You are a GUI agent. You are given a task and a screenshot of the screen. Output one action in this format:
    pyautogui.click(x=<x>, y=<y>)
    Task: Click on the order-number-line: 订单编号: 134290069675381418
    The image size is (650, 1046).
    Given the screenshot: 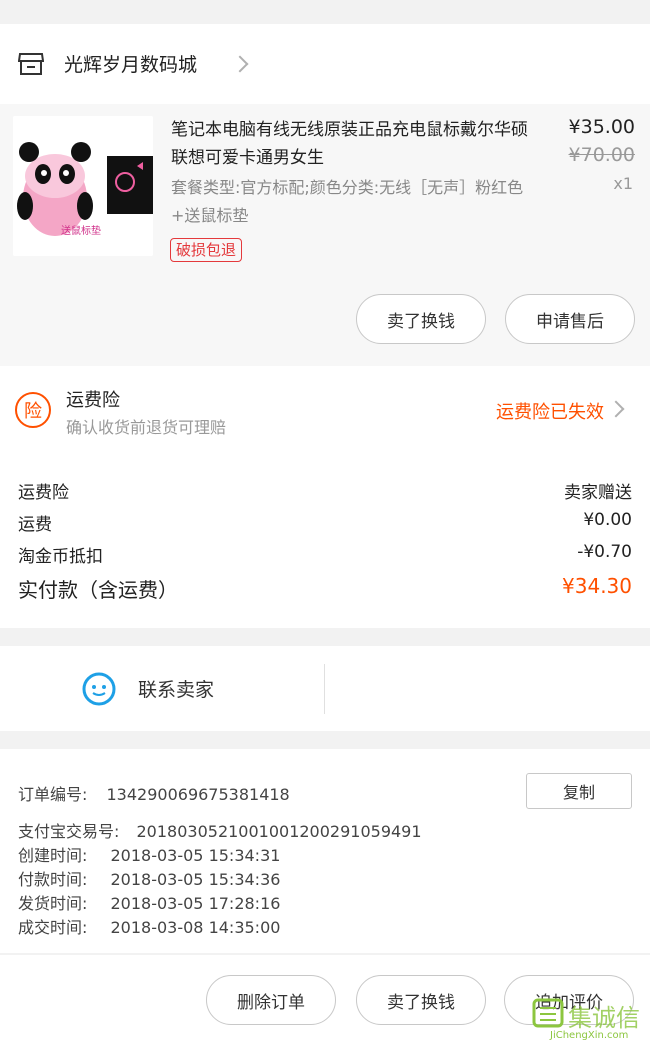 What is the action you would take?
    pyautogui.click(x=154, y=793)
    